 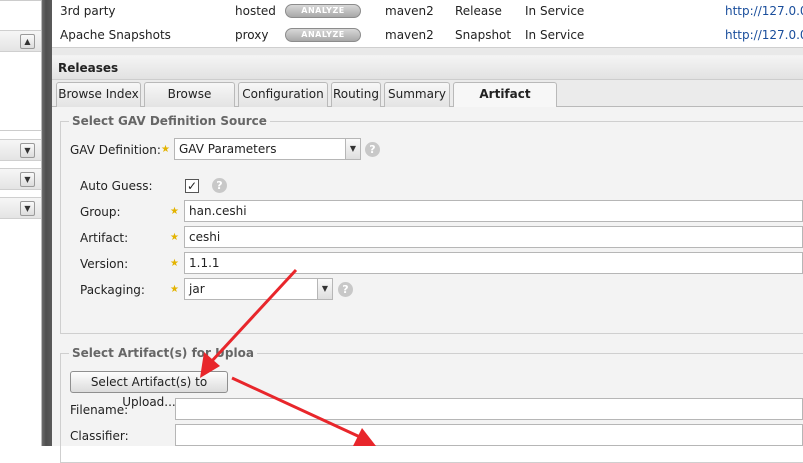 I want to click on tab-browse-index: Browse Index, so click(x=98, y=94).